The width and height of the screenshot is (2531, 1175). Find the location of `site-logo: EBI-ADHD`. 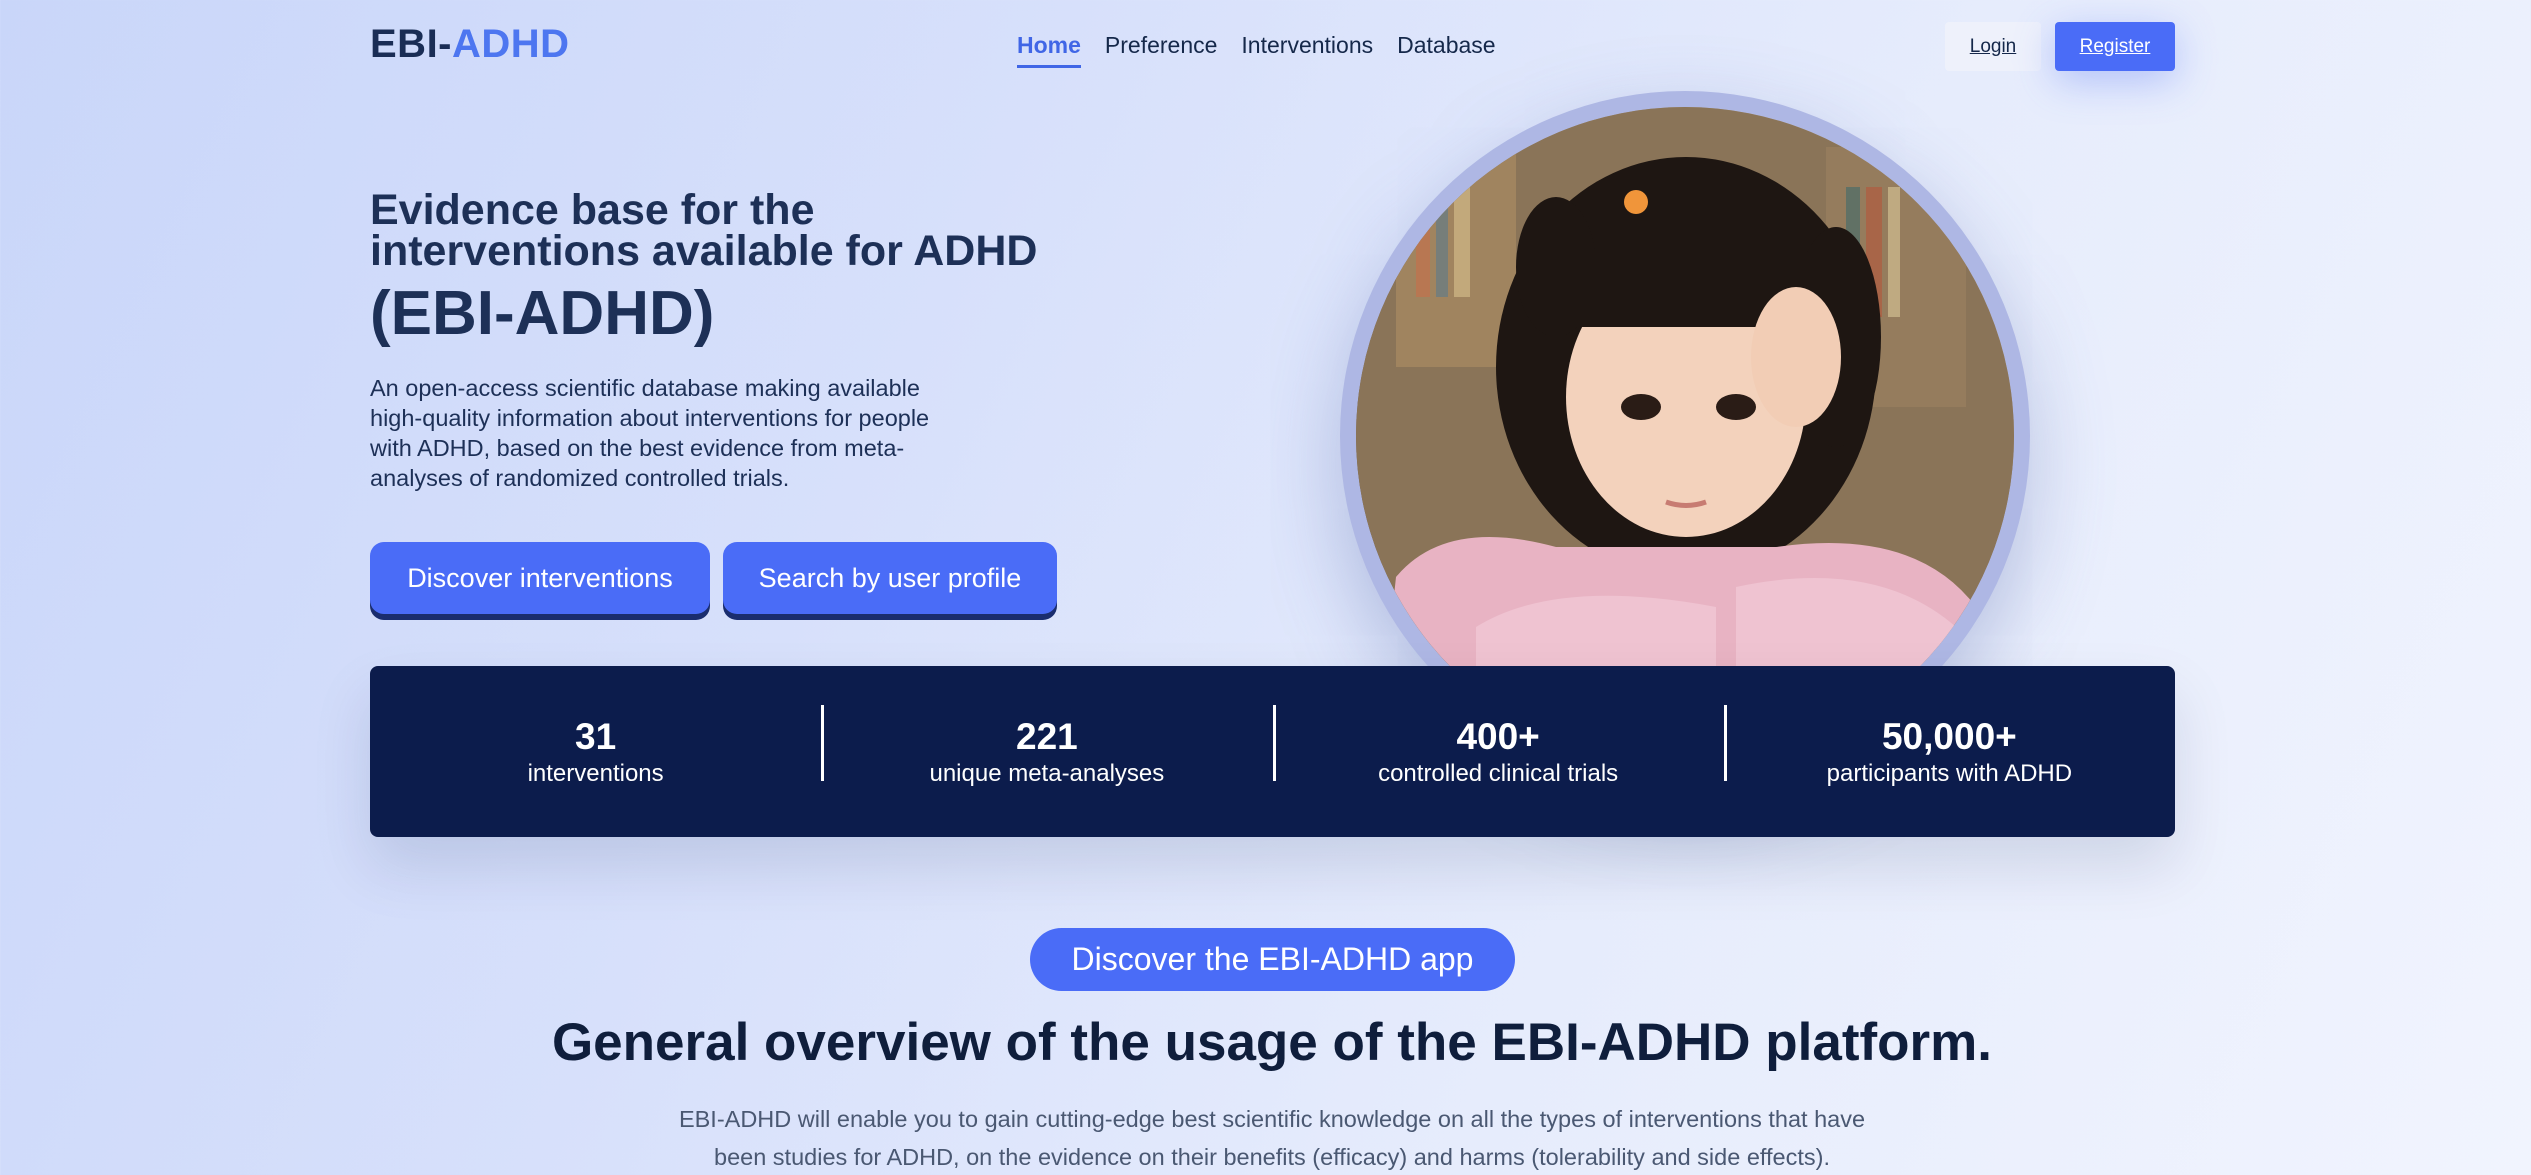

site-logo: EBI-ADHD is located at coordinates (470, 44).